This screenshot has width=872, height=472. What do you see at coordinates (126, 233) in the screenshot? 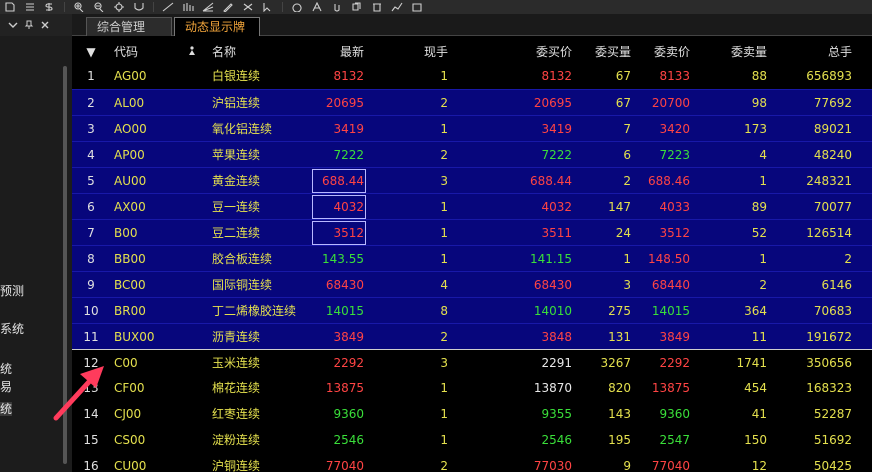
I see `cell-code: B00` at bounding box center [126, 233].